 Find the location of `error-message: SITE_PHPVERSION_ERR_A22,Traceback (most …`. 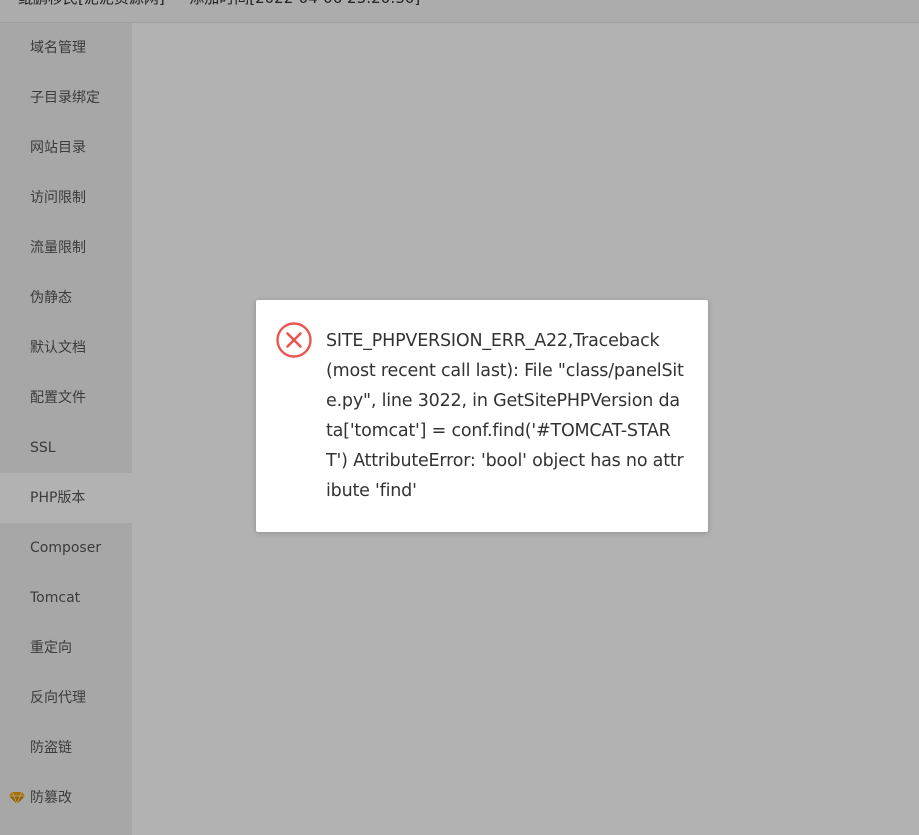

error-message: SITE_PHPVERSION_ERR_A22,Traceback (most … is located at coordinates (505, 416).